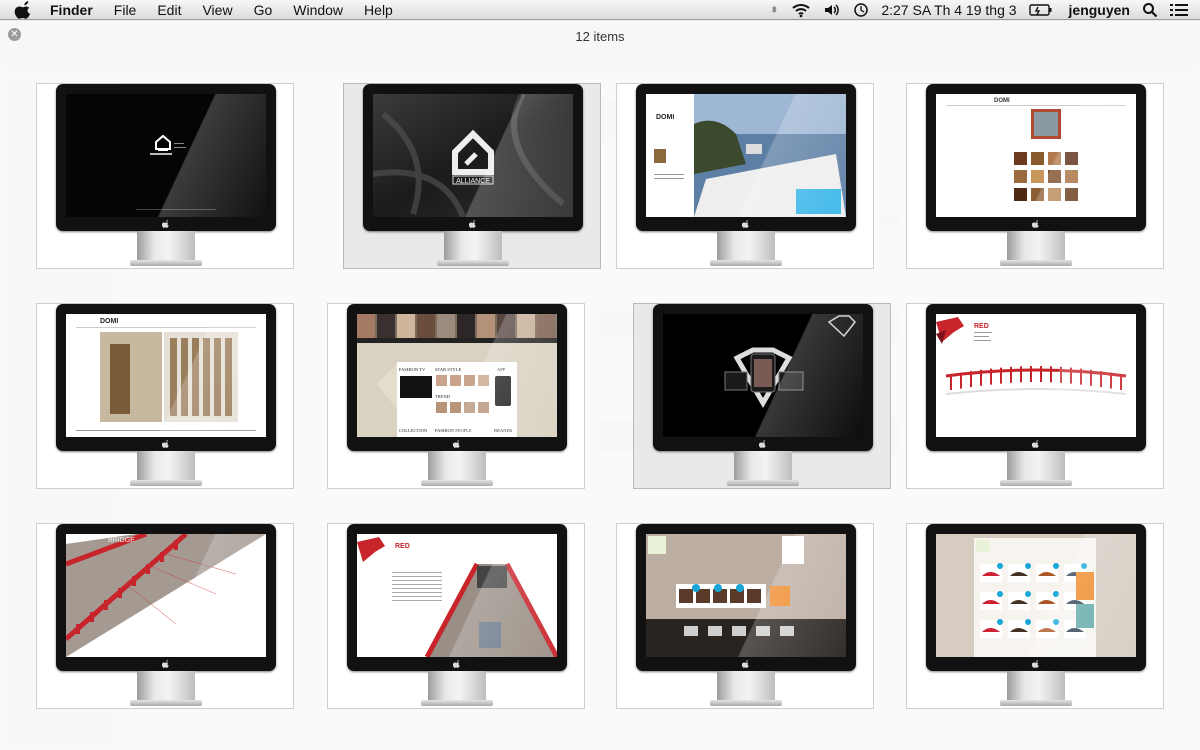 This screenshot has width=1200, height=750. I want to click on apple-menu-icon, so click(24, 9).